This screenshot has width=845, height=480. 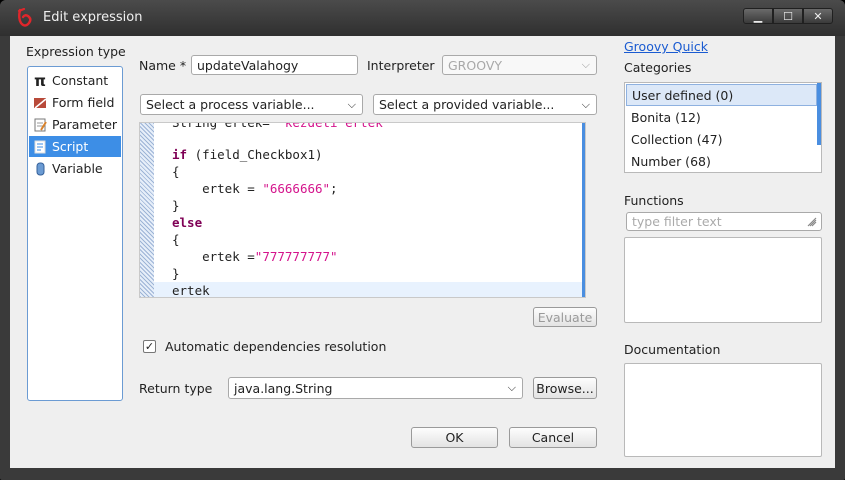 I want to click on process-variable-select: Select a process variable... ⌵, so click(x=251, y=104).